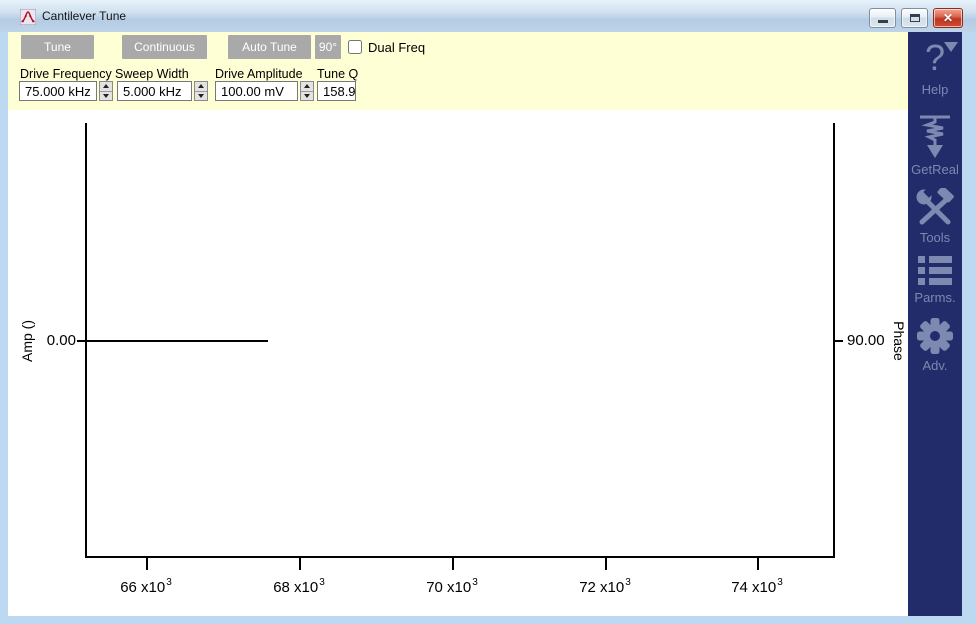 This screenshot has height=624, width=976. What do you see at coordinates (460, 557) in the screenshot?
I see `frequency-x-axis` at bounding box center [460, 557].